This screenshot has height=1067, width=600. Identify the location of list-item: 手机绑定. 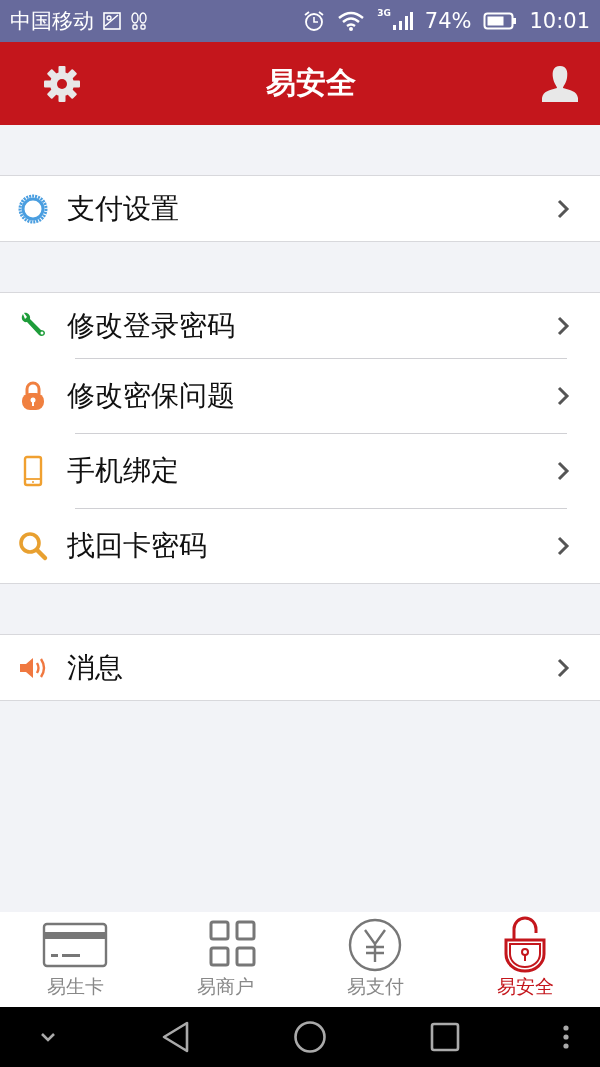
(300, 470).